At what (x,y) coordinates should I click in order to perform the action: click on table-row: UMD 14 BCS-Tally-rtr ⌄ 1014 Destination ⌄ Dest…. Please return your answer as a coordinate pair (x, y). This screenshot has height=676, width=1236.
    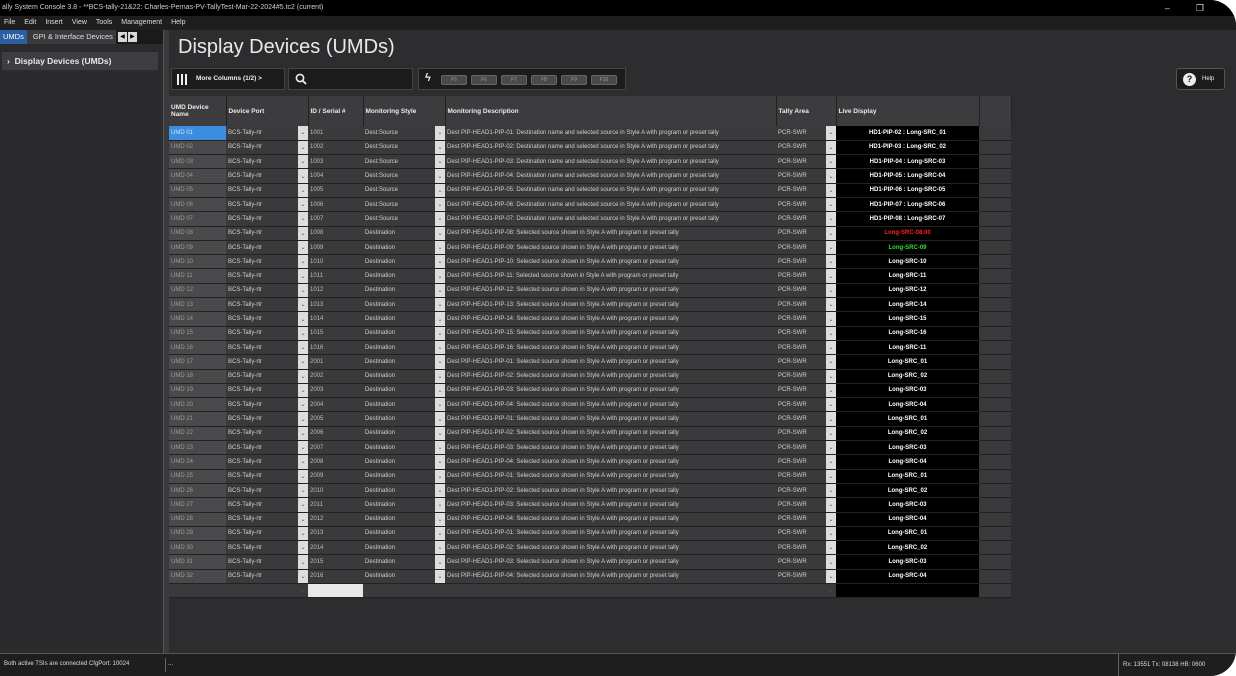
    Looking at the image, I should click on (590, 319).